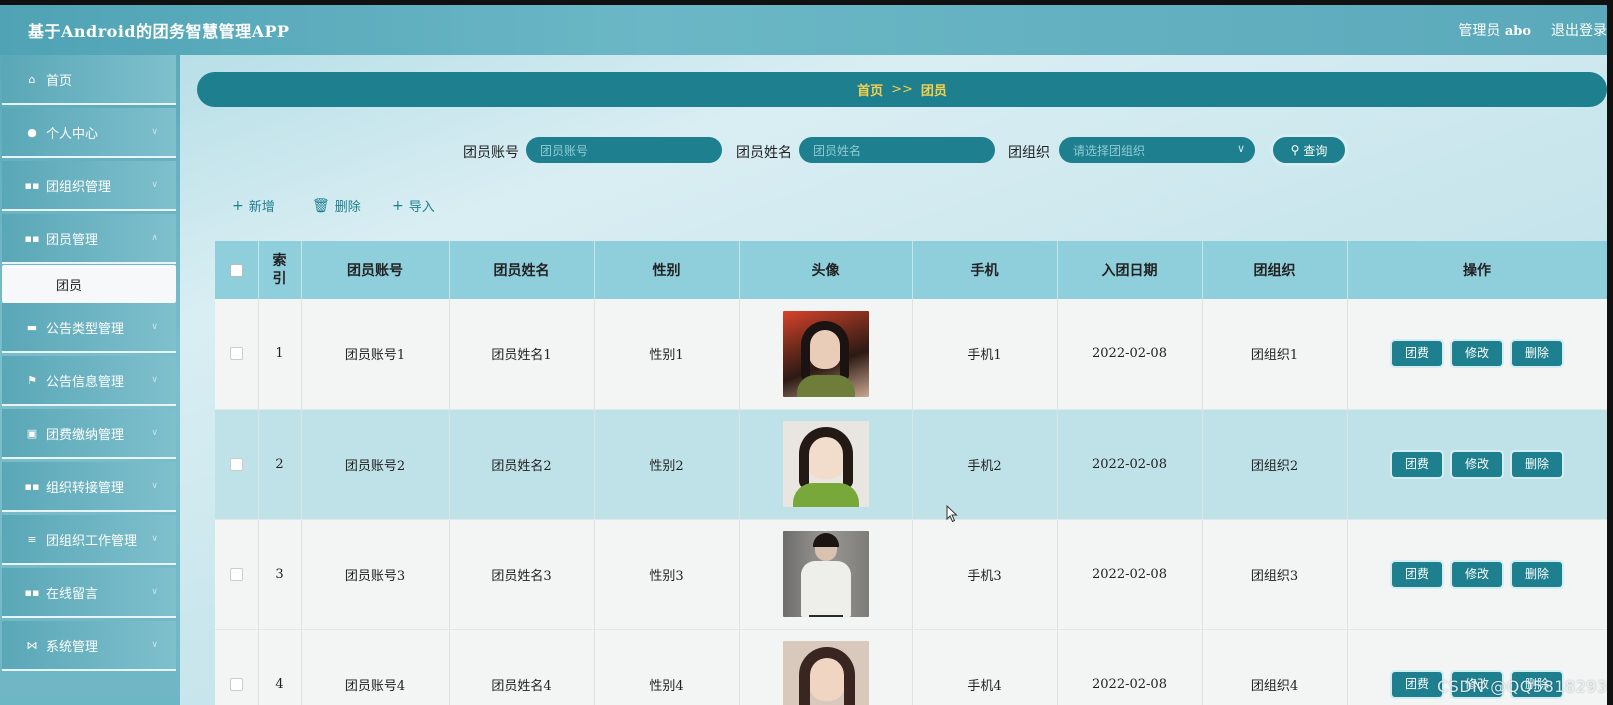  Describe the element at coordinates (1479, 31) in the screenshot. I see `user-role: 管理员` at that location.